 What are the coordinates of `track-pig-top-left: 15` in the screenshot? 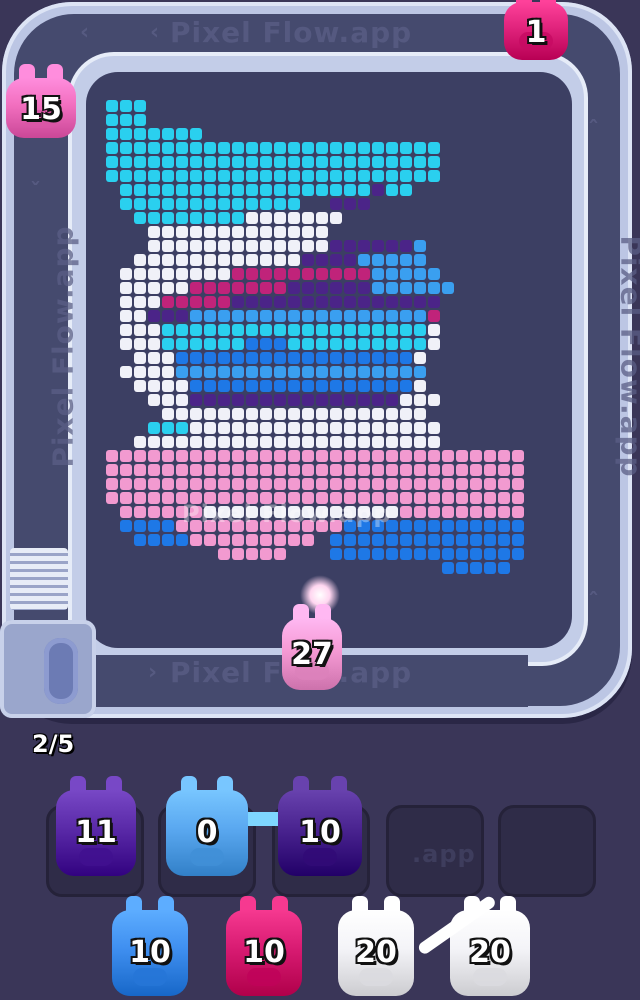 It's located at (41, 101).